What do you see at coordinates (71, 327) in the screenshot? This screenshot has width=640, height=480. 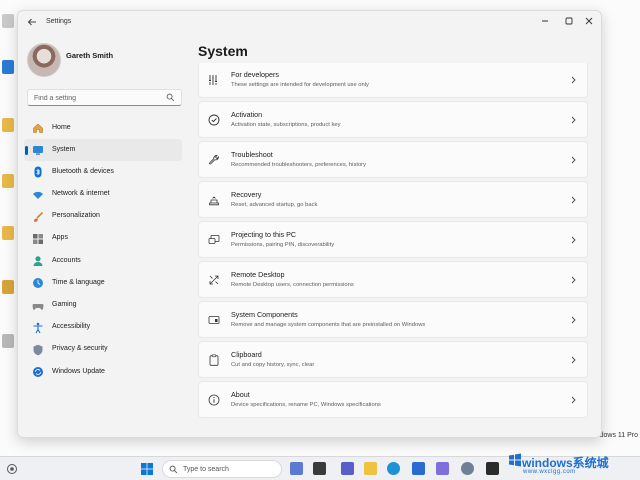 I see `sidebar-item-label: Accessibility` at bounding box center [71, 327].